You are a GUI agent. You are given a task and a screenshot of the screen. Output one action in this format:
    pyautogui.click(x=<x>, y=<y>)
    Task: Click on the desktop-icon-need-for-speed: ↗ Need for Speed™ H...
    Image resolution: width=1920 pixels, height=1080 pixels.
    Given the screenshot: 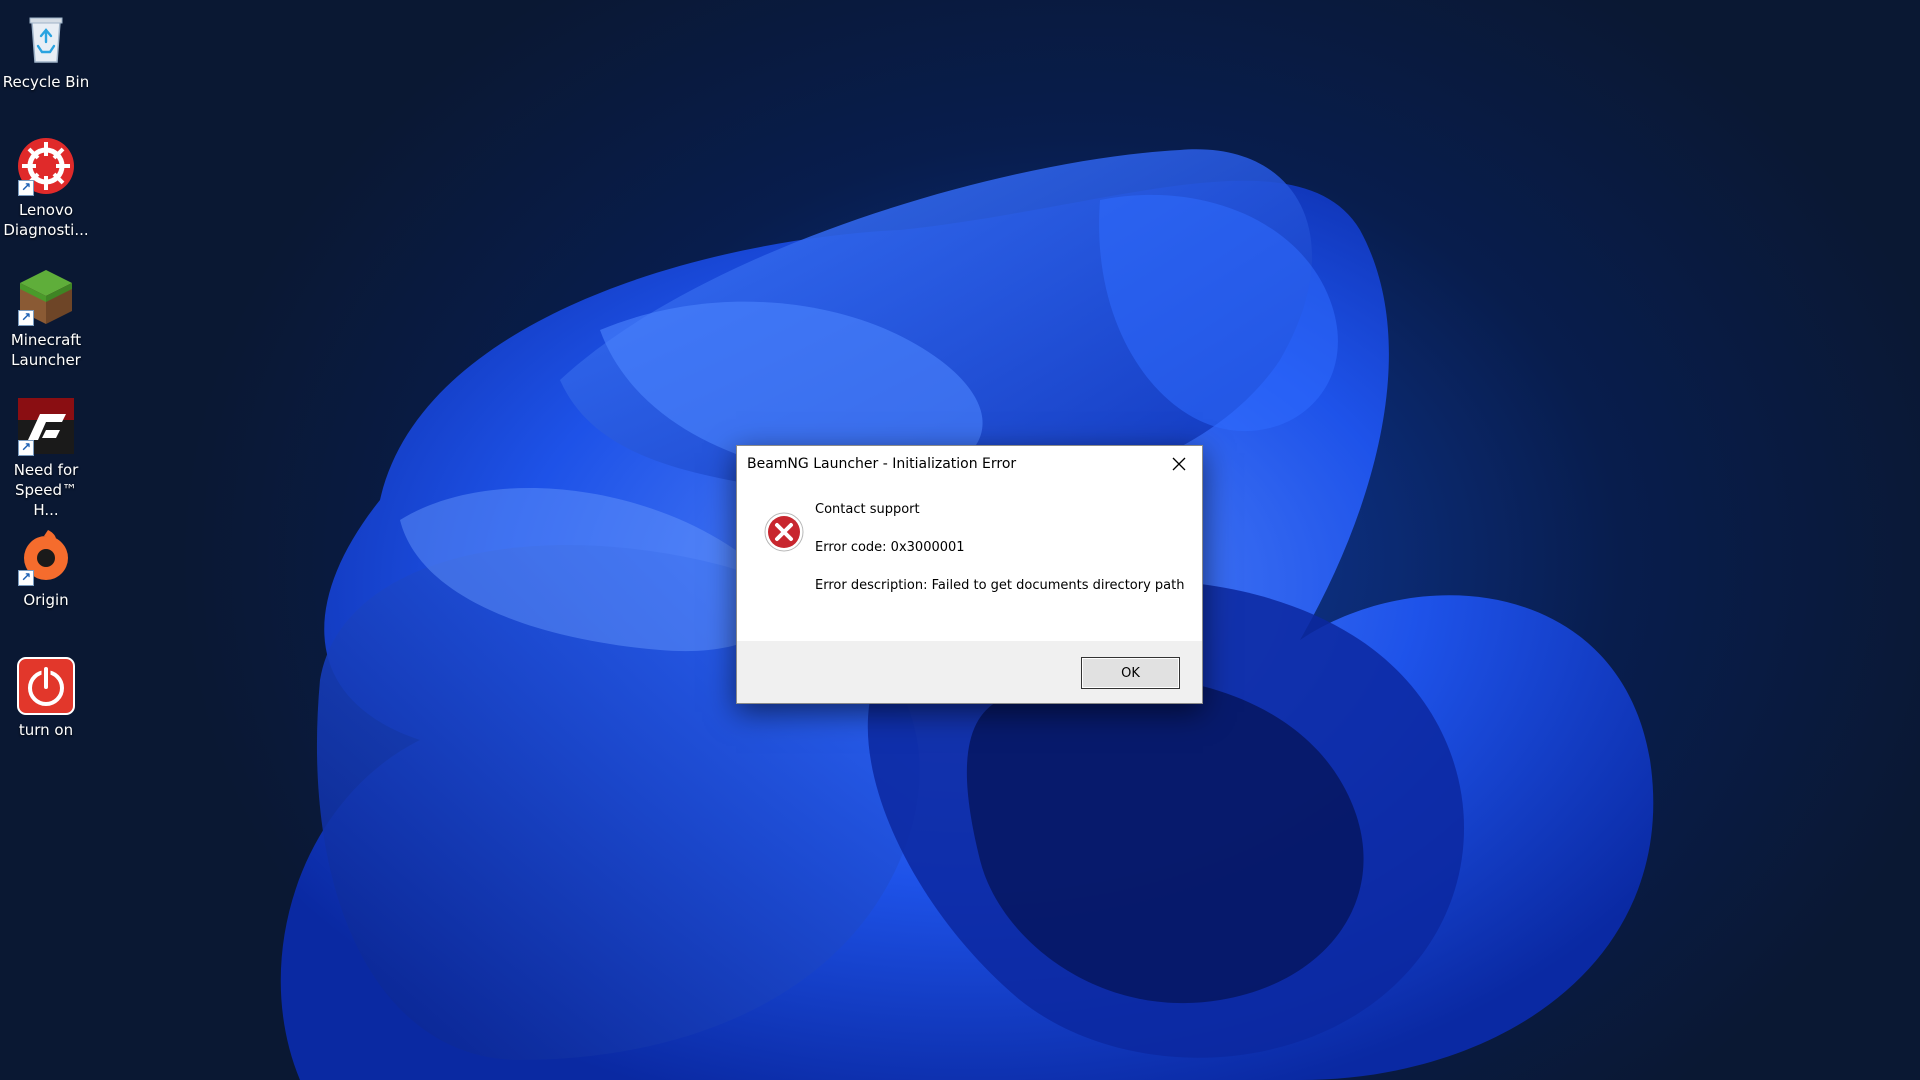 What is the action you would take?
    pyautogui.click(x=46, y=458)
    